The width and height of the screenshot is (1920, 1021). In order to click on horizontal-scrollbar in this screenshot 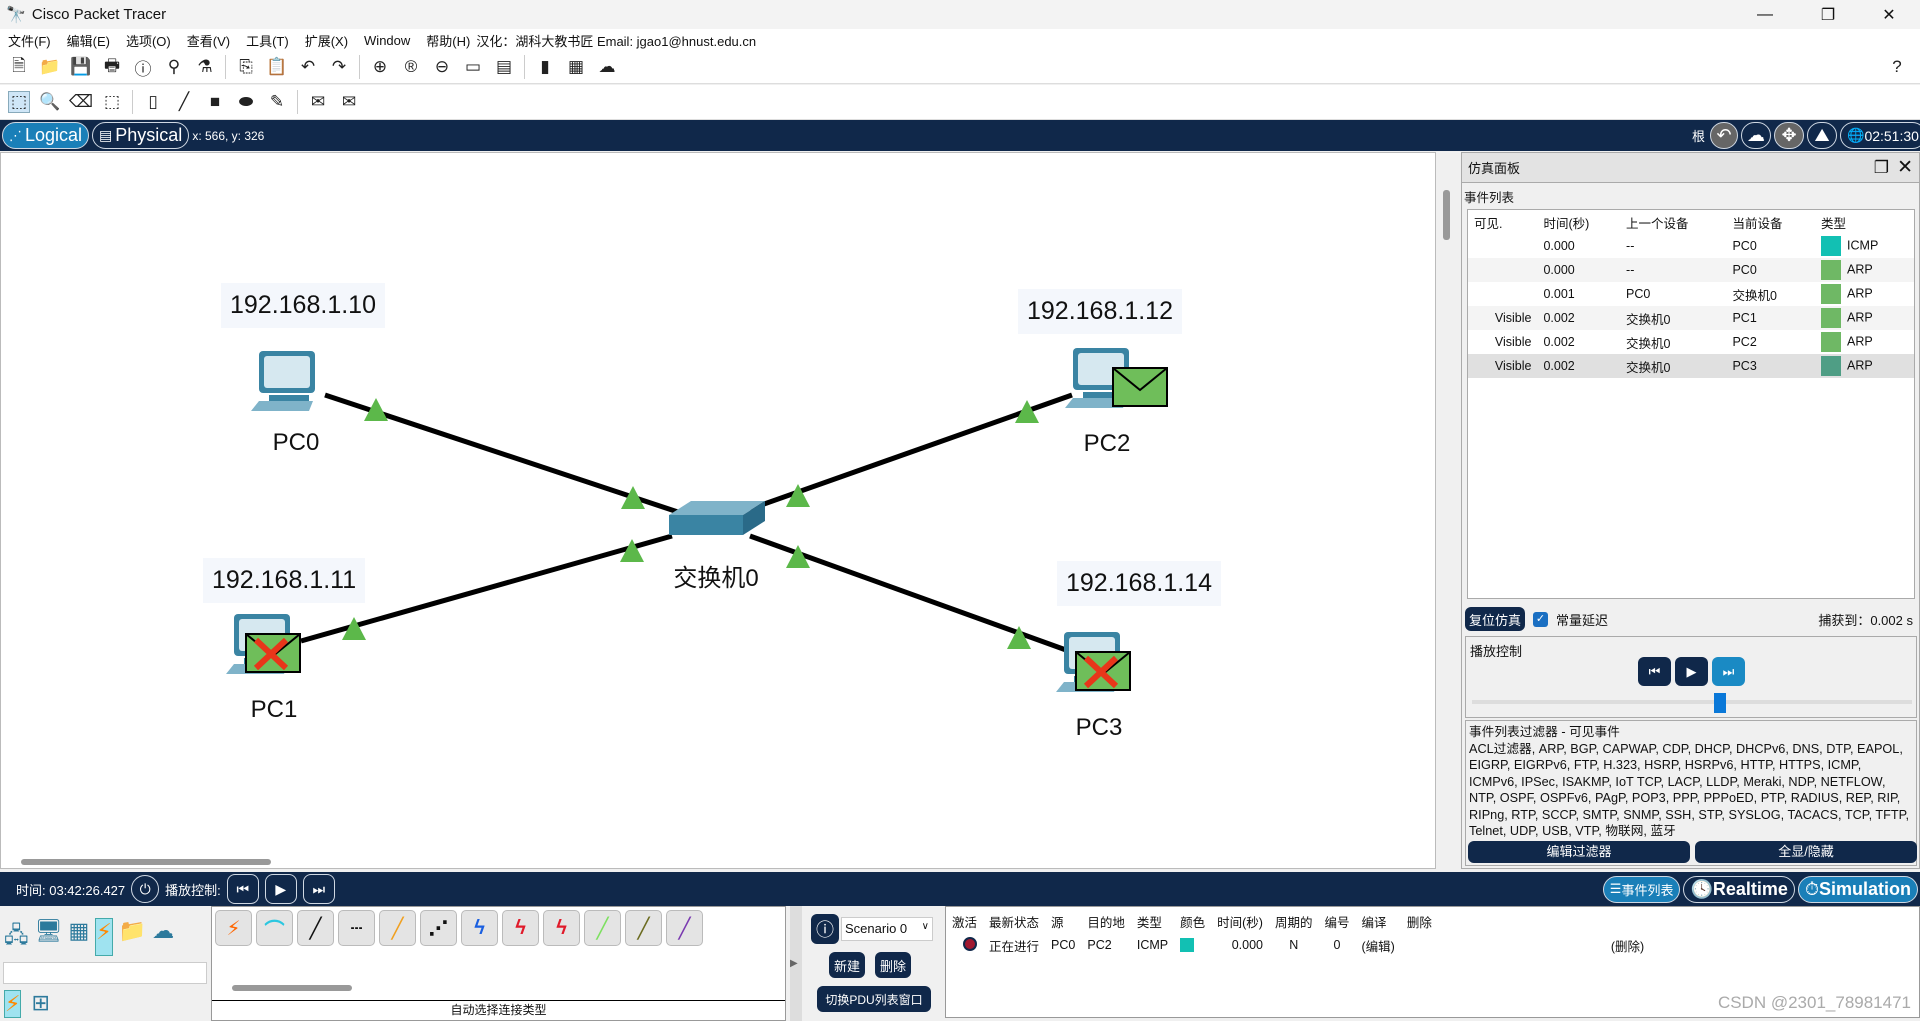, I will do `click(146, 862)`.